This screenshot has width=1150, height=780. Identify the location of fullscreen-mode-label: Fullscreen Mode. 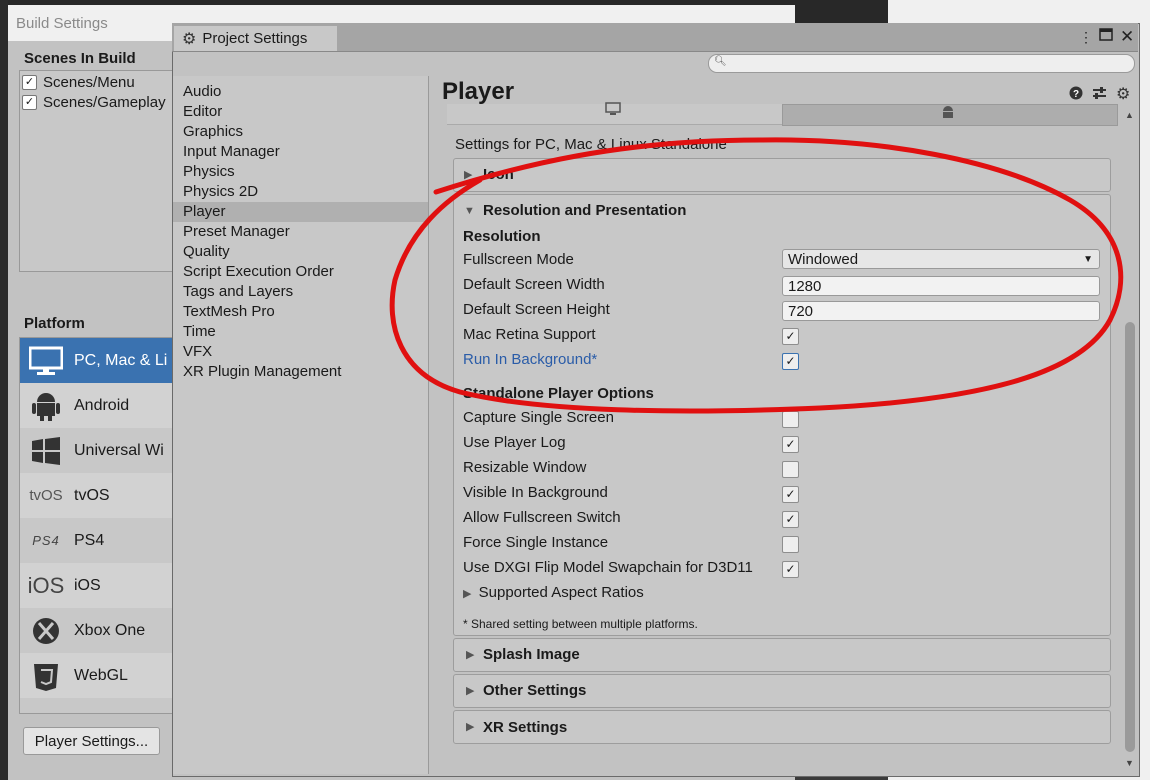
(518, 259).